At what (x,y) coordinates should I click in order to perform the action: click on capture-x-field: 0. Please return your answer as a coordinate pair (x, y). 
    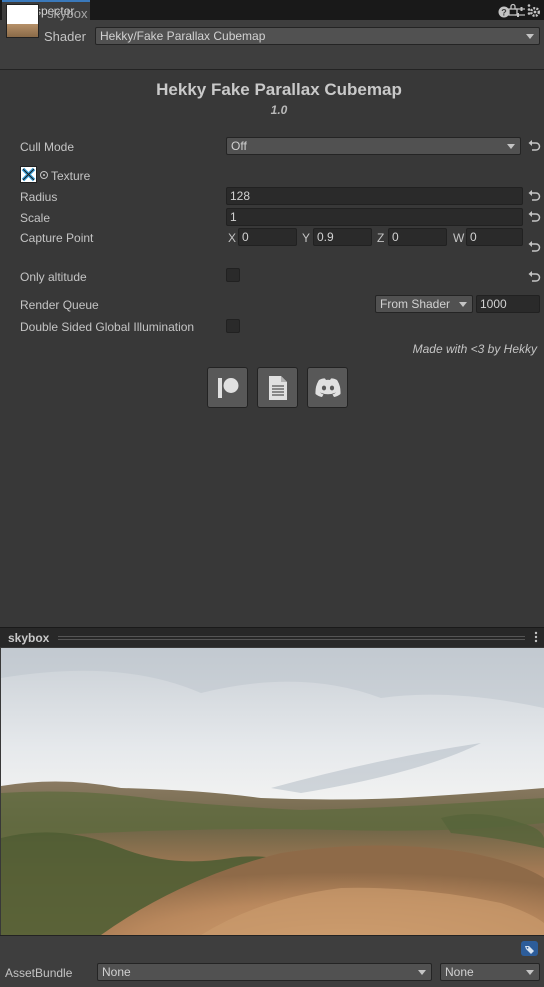
    Looking at the image, I should click on (267, 237).